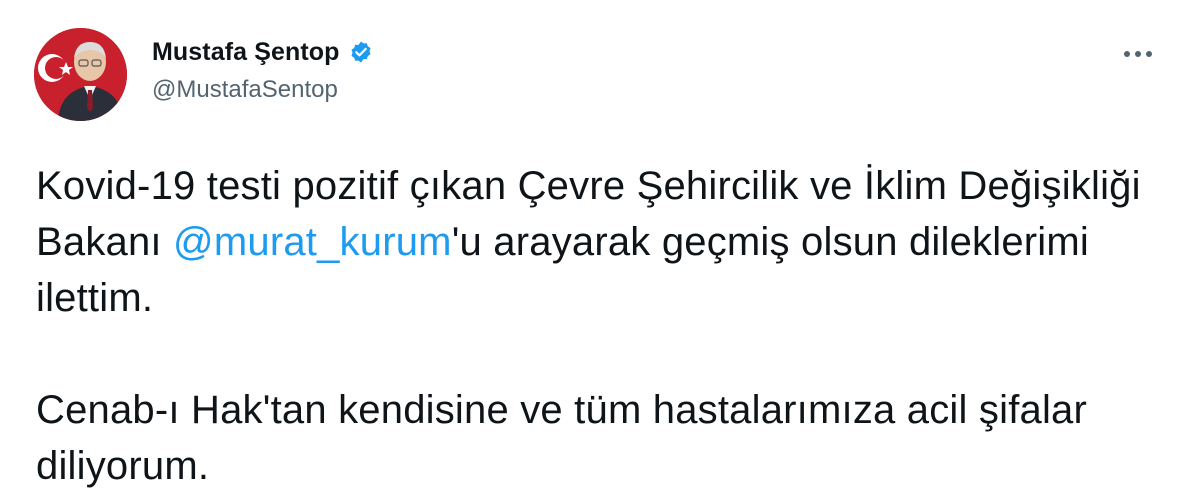  Describe the element at coordinates (245, 90) in the screenshot. I see `author-handle: @MustafaSentop` at that location.